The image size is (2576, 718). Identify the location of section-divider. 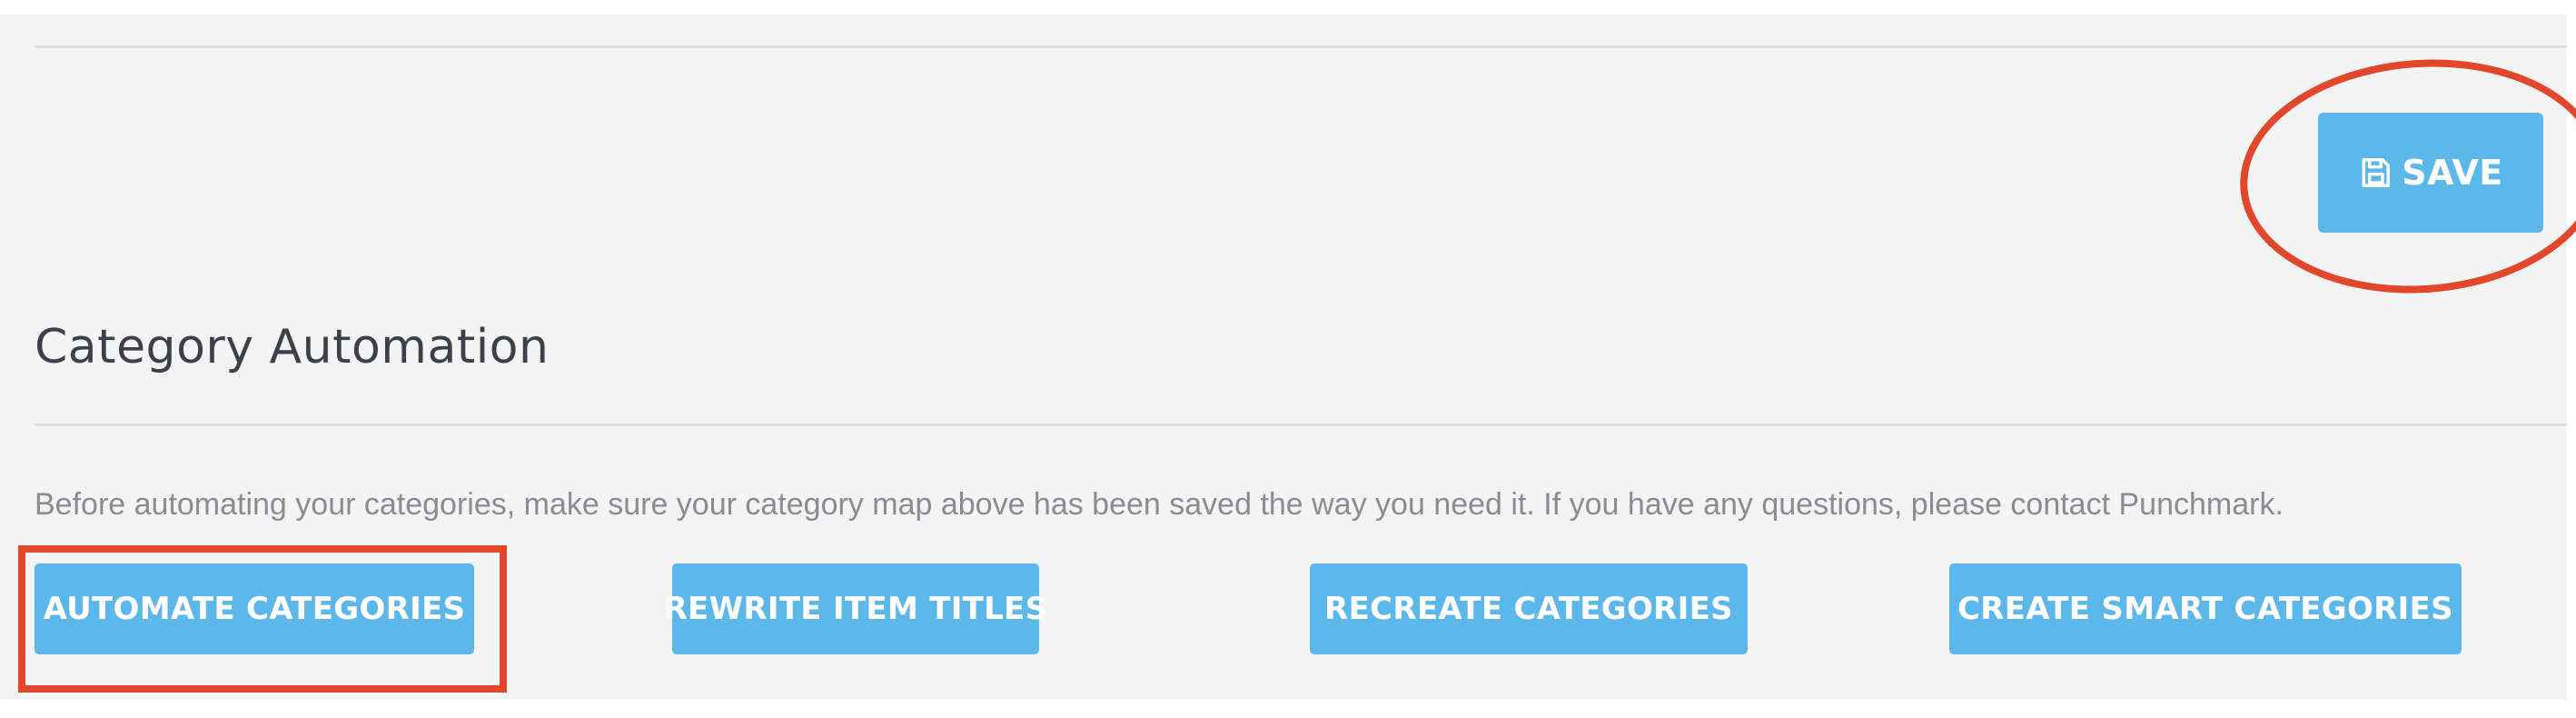
(1301, 425).